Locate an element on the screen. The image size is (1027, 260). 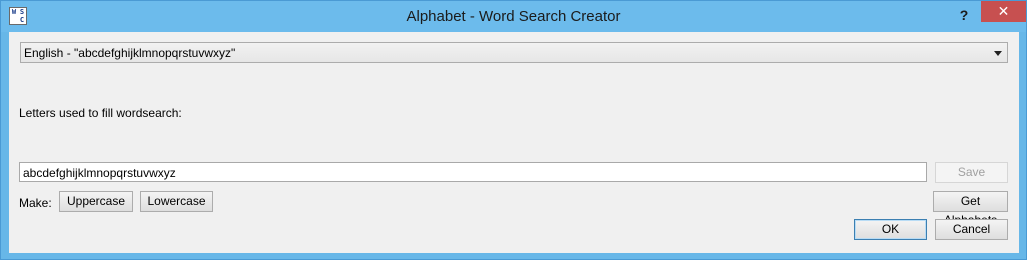
cancel-button: Cancel is located at coordinates (971, 229).